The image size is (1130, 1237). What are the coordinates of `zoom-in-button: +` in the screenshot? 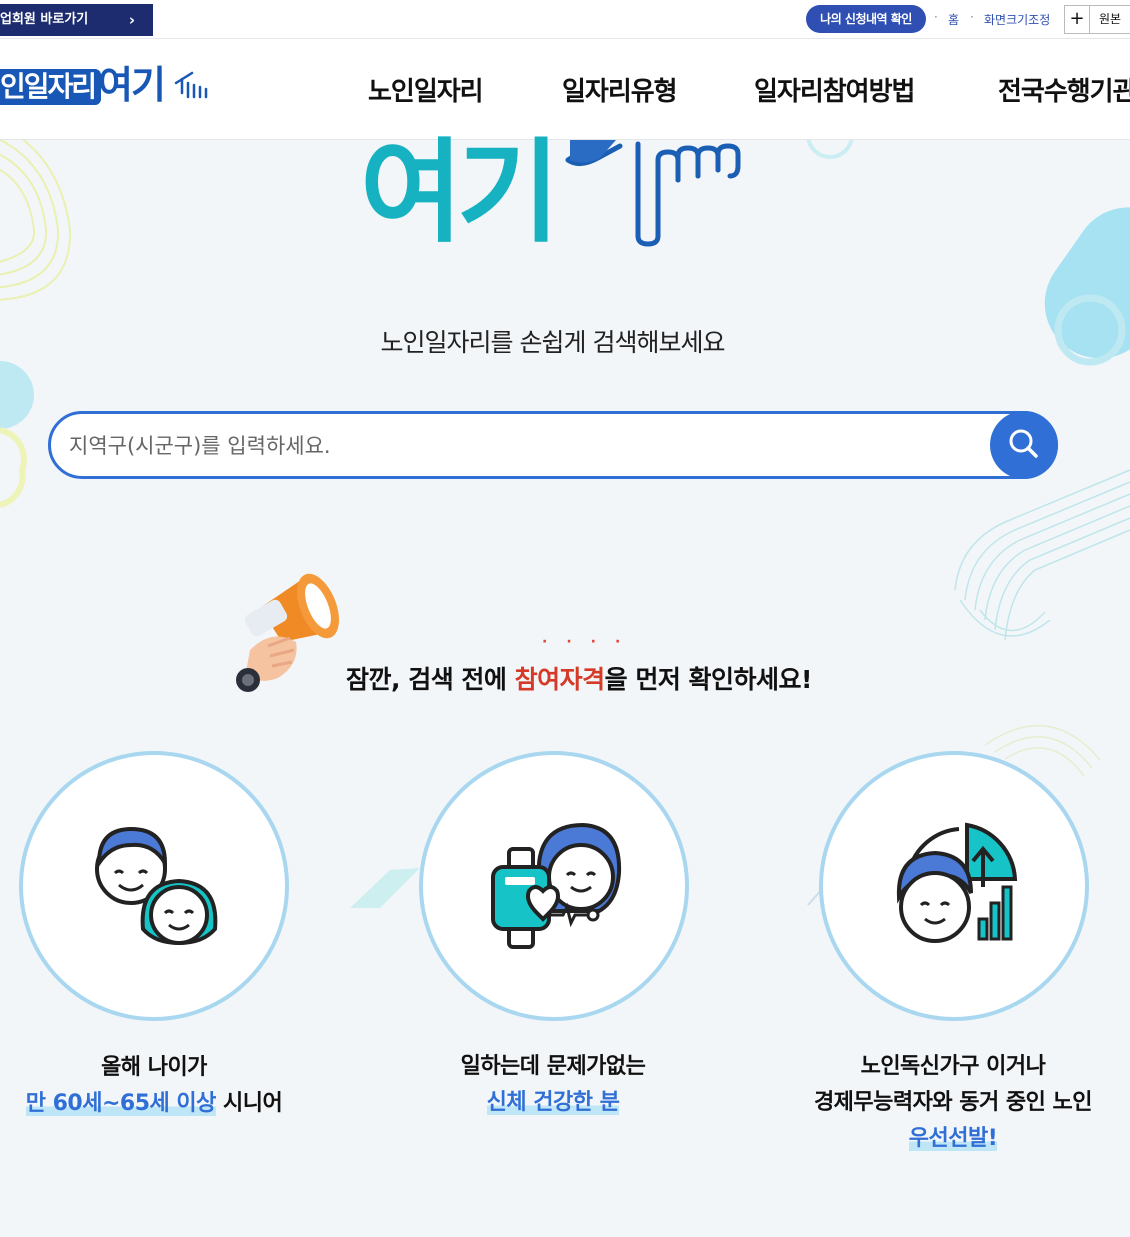 It's located at (1077, 19).